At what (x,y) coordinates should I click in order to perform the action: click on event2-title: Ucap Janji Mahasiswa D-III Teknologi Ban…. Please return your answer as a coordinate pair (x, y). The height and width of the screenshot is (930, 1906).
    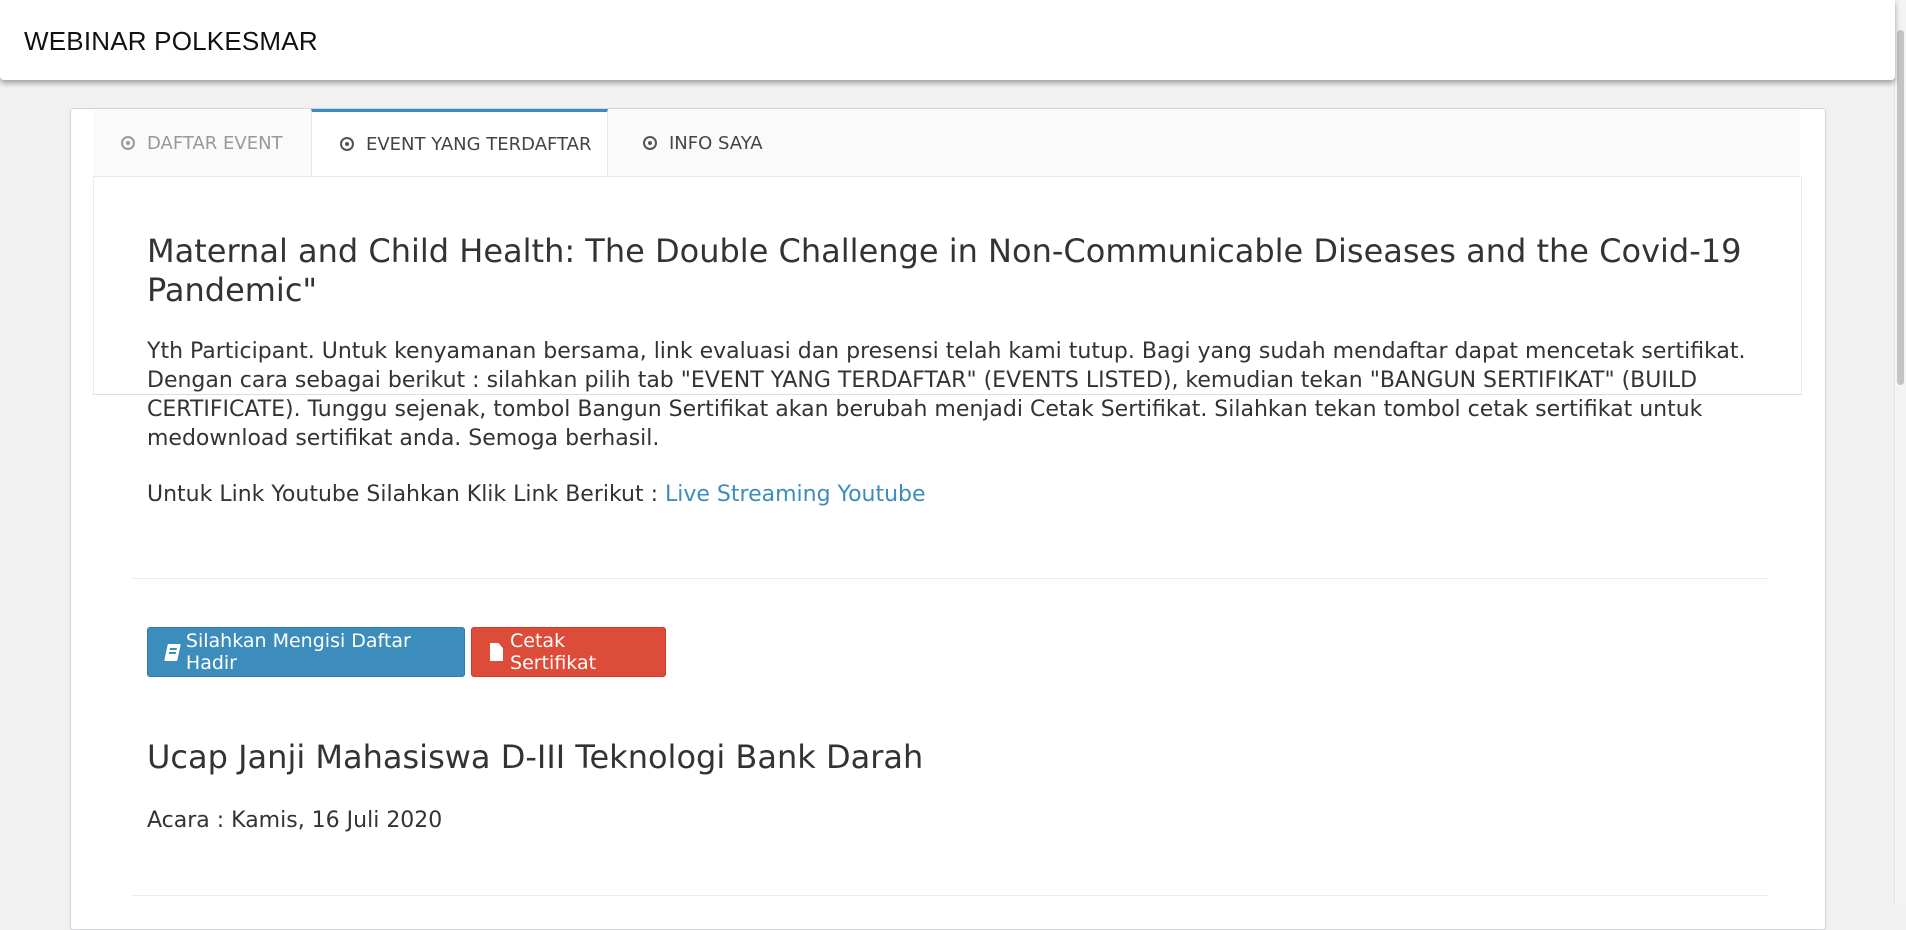
    Looking at the image, I should click on (535, 757).